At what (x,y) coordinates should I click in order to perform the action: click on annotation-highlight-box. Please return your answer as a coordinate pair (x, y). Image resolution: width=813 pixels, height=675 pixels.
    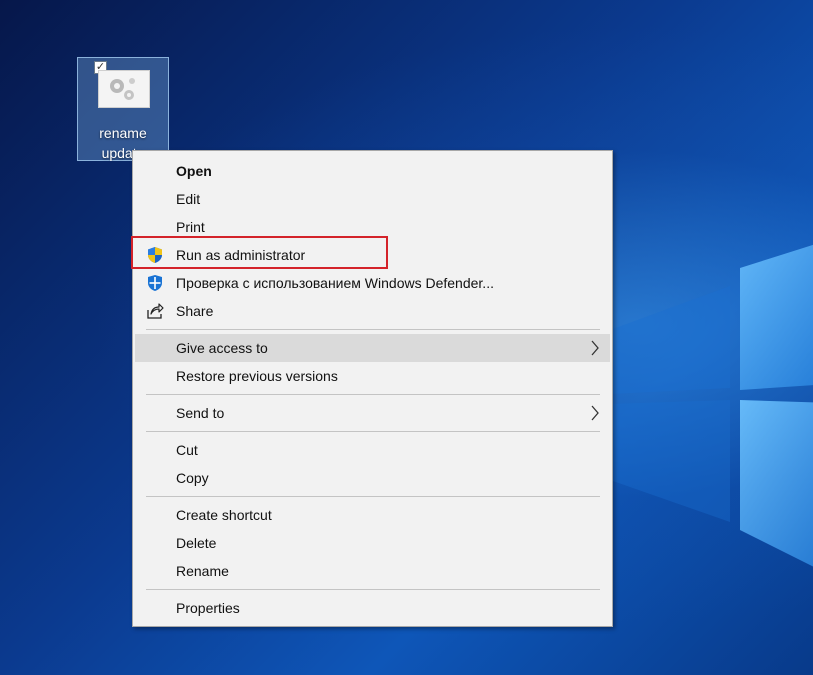
    Looking at the image, I should click on (259, 252).